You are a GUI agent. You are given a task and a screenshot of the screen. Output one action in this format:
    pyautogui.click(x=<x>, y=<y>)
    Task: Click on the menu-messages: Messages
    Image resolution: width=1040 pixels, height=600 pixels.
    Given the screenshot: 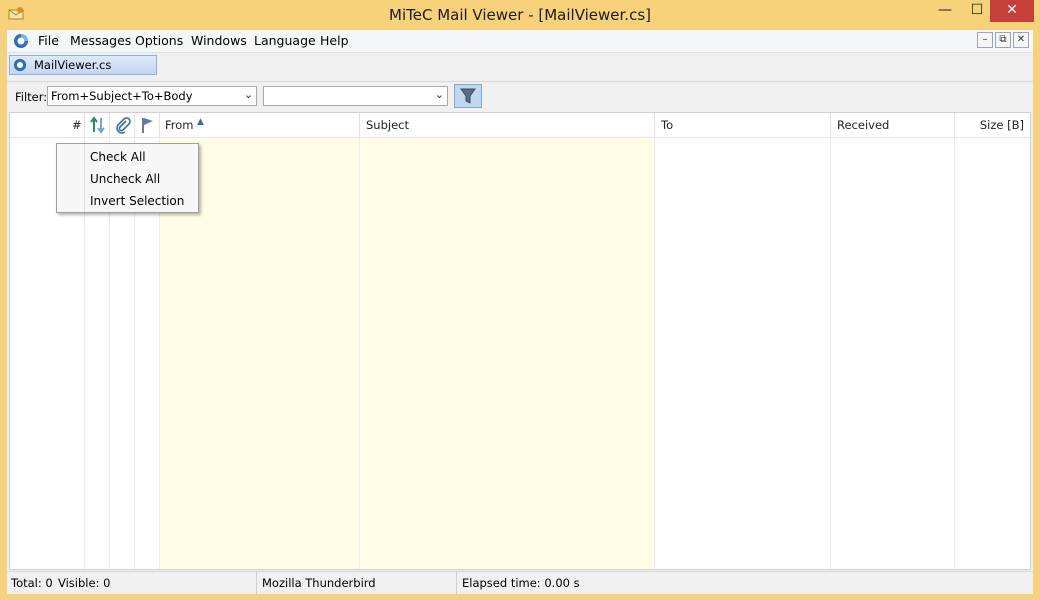 What is the action you would take?
    pyautogui.click(x=100, y=40)
    